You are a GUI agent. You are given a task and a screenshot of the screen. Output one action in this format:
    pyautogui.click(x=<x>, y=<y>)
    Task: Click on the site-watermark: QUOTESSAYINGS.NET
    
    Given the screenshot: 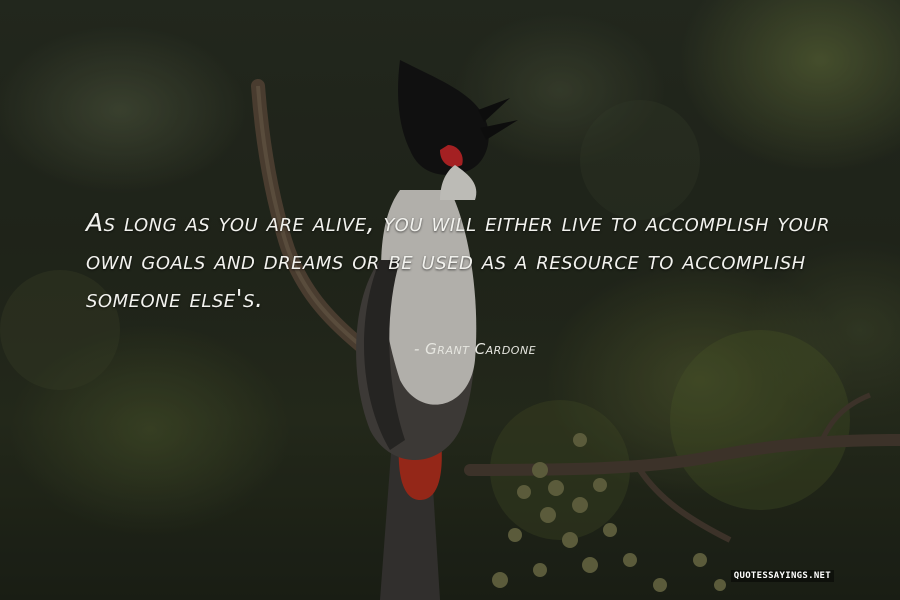 What is the action you would take?
    pyautogui.click(x=782, y=576)
    